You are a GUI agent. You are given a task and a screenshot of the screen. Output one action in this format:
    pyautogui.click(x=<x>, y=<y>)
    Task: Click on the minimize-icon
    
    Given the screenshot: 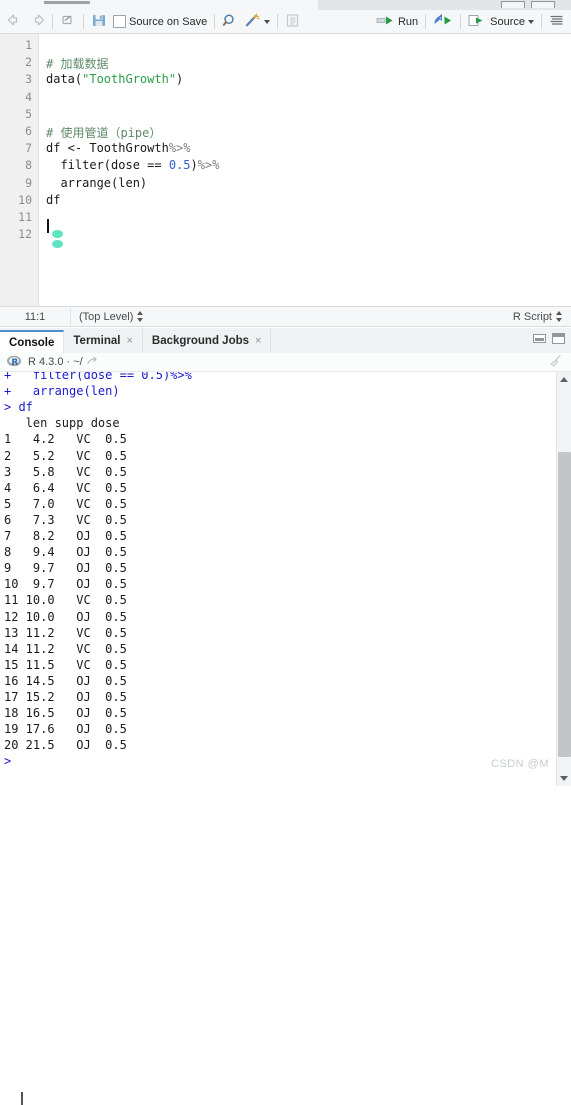 What is the action you would take?
    pyautogui.click(x=513, y=4)
    